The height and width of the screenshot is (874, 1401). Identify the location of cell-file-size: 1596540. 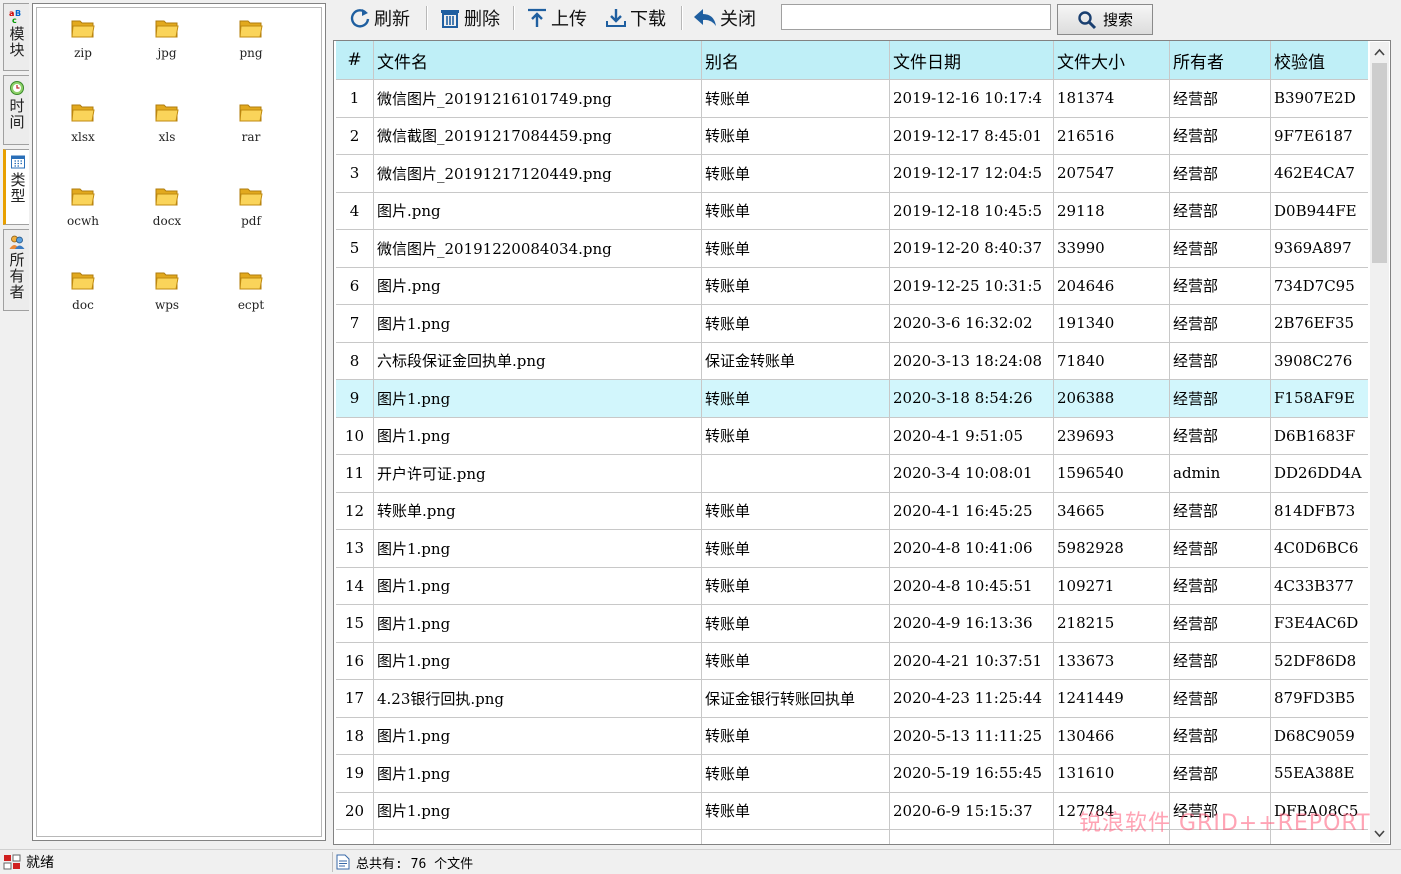
(1112, 473).